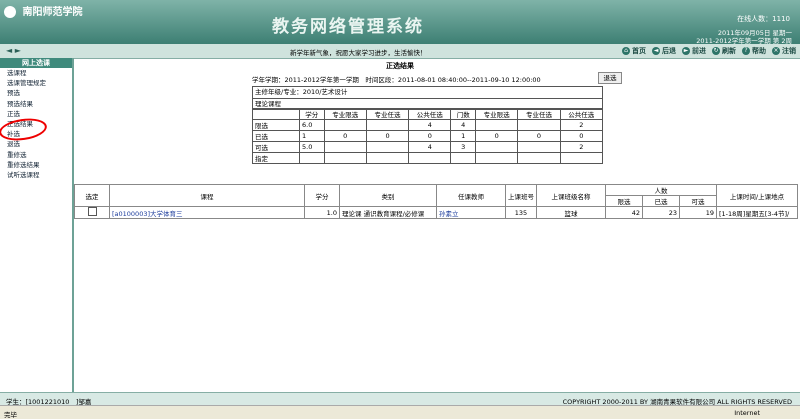  Describe the element at coordinates (43, 10) in the screenshot. I see `school-logo: 南阳师范学院` at that location.